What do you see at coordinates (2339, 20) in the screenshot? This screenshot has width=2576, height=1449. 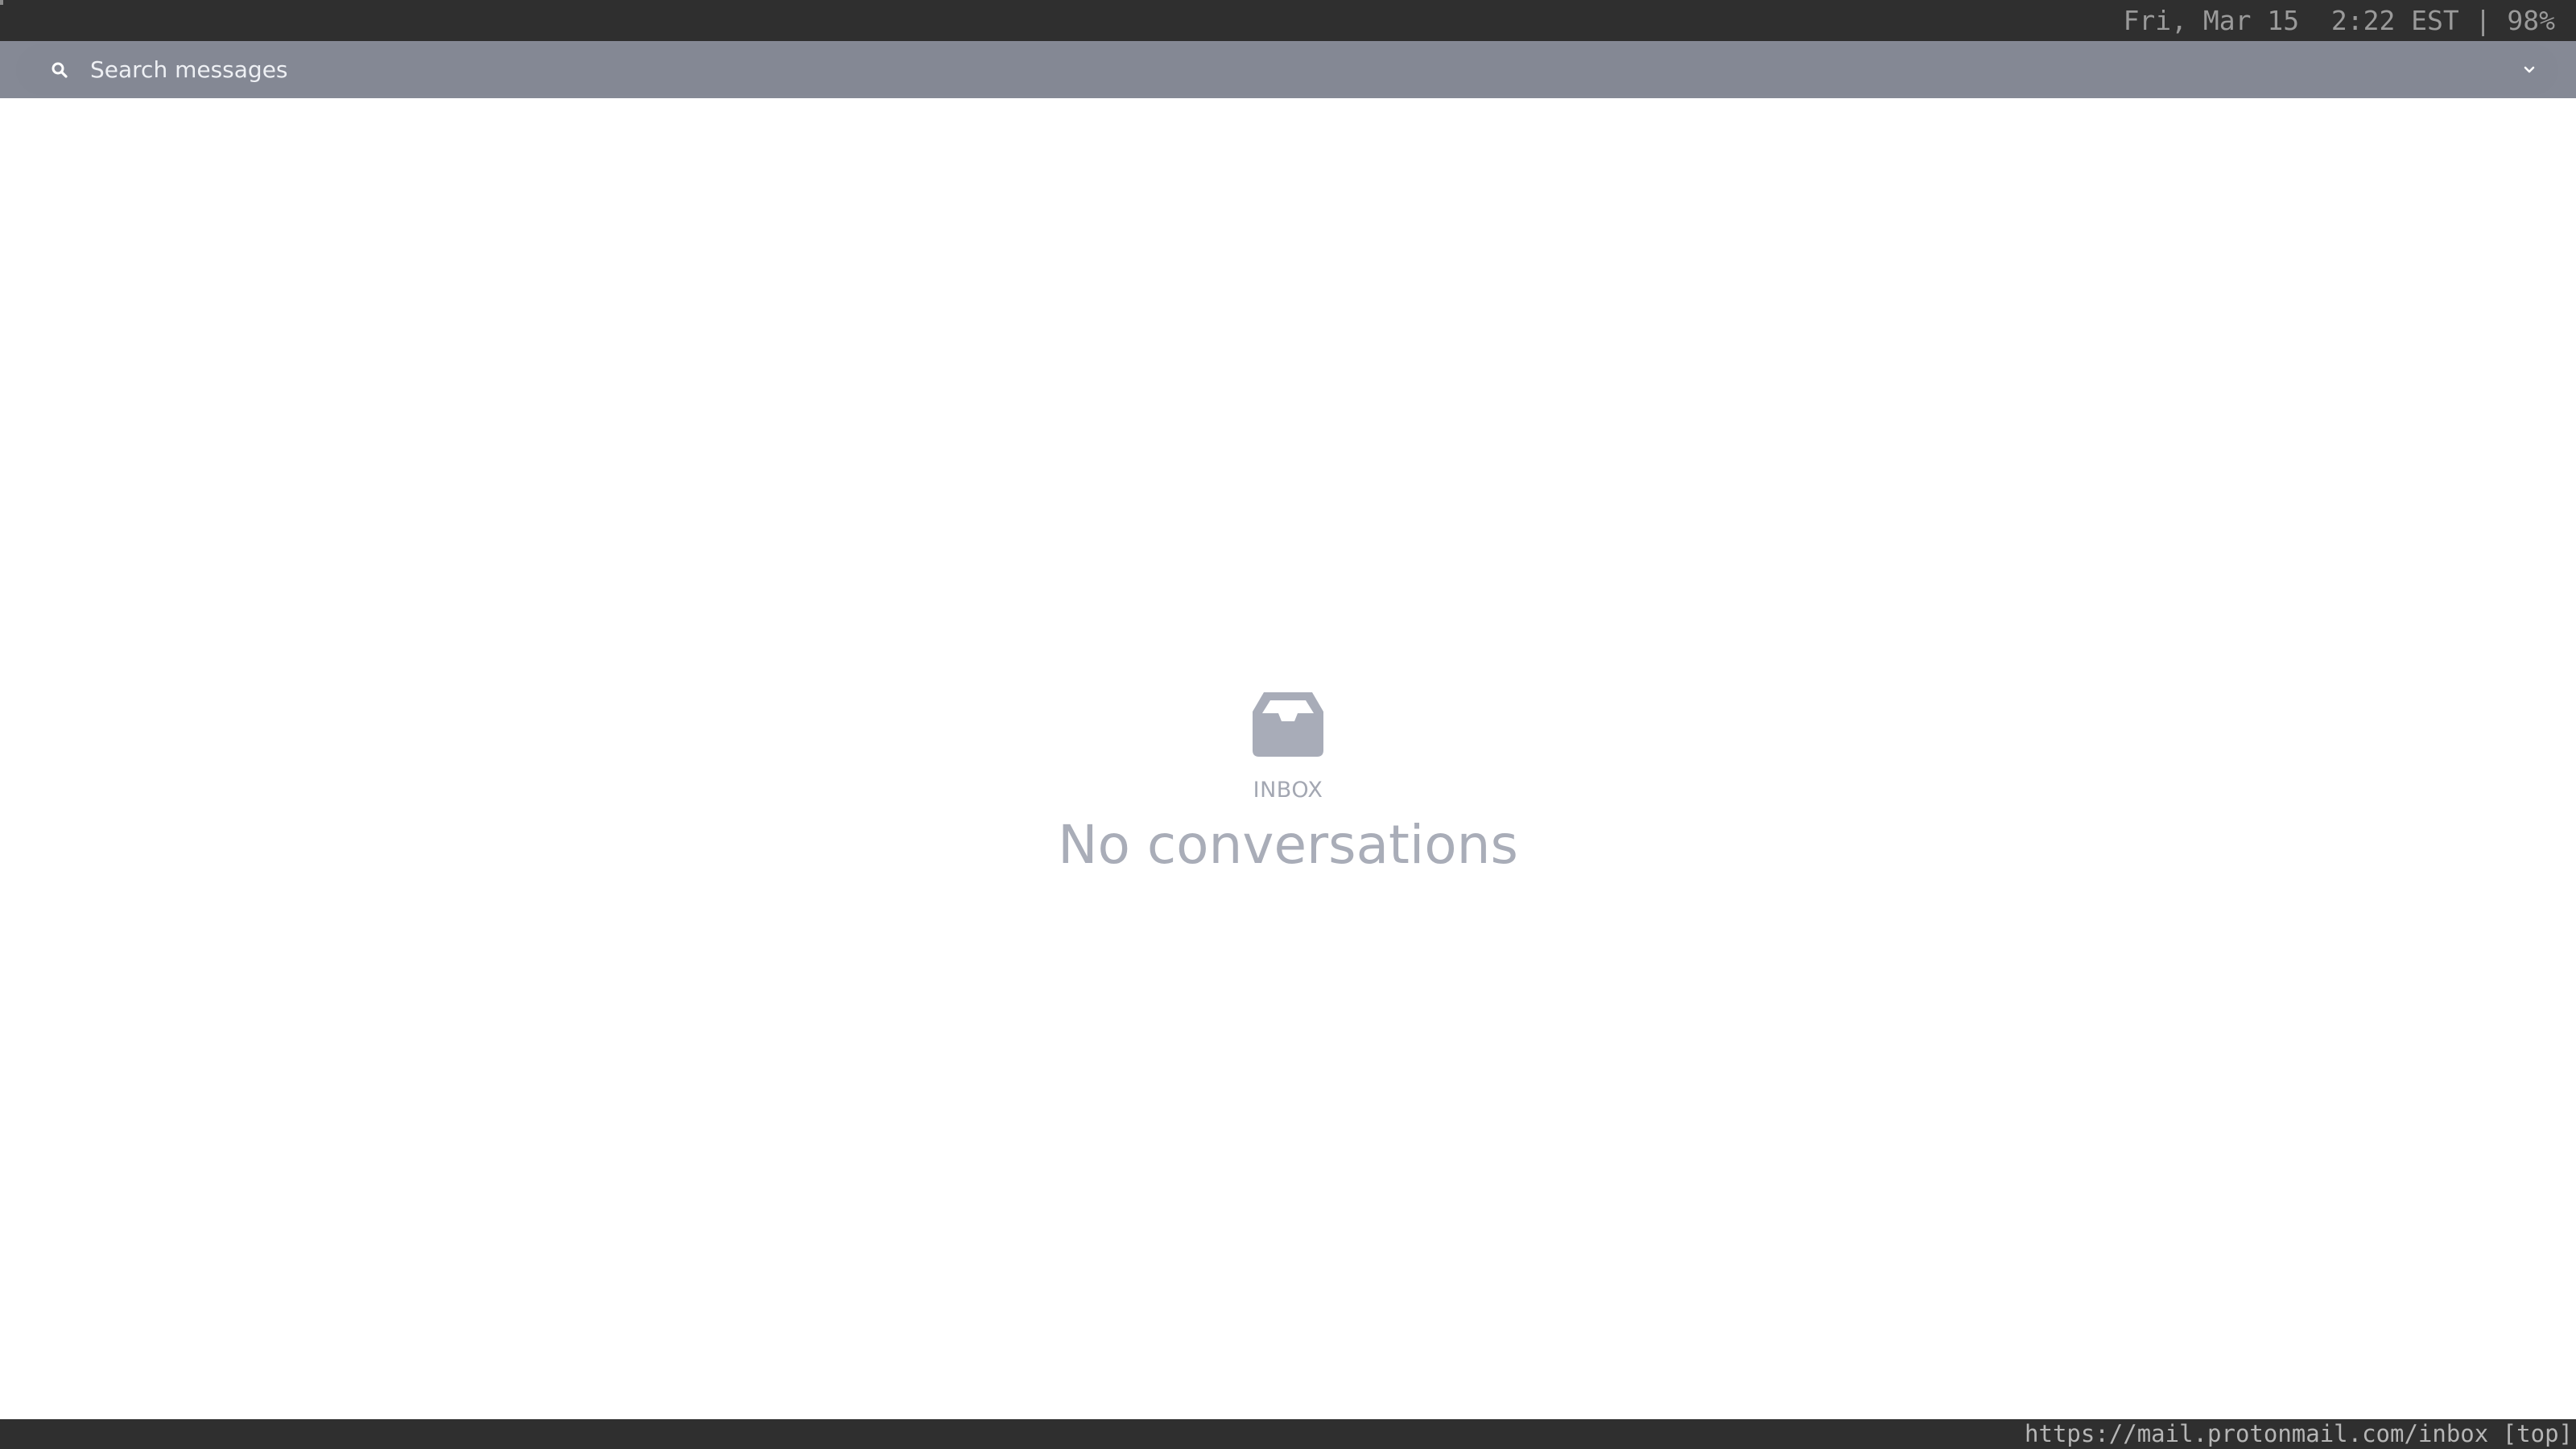 I see `datetime-battery-readout: Fri, Mar 15 2:22 EST | 98%` at bounding box center [2339, 20].